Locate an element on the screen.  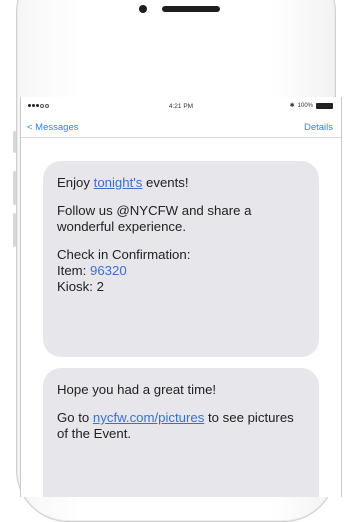
message-text: events! is located at coordinates (165, 182).